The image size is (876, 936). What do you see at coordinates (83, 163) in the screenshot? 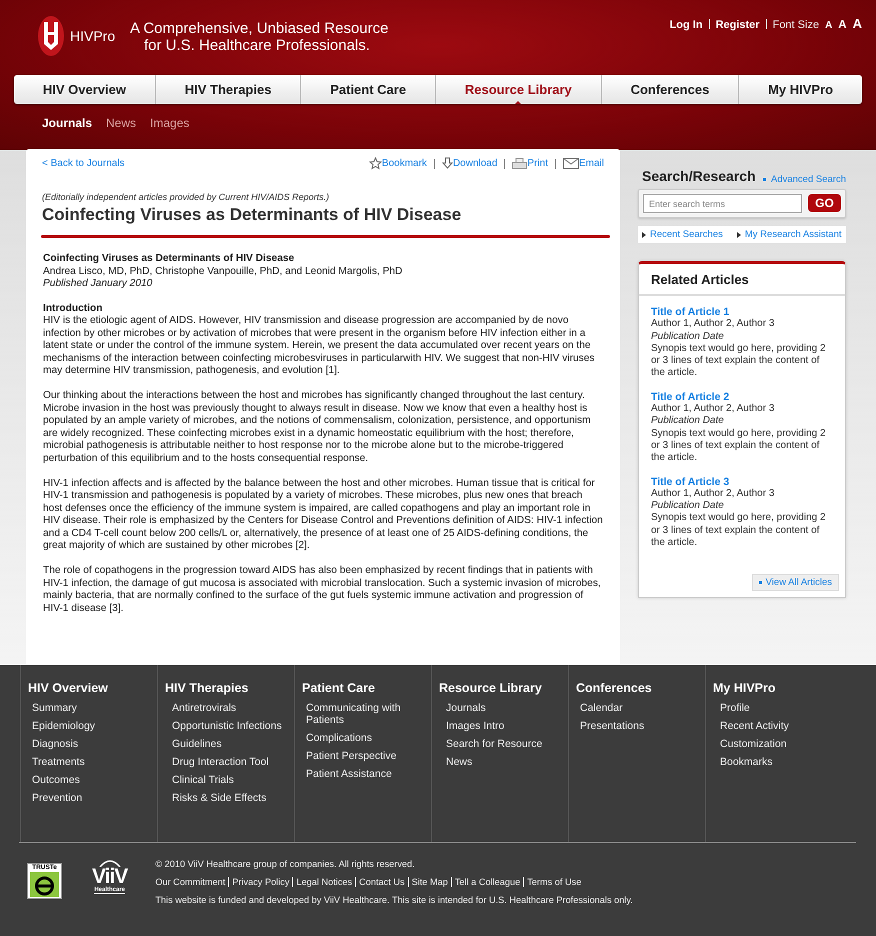
I see `back-link: < Back to Journals` at bounding box center [83, 163].